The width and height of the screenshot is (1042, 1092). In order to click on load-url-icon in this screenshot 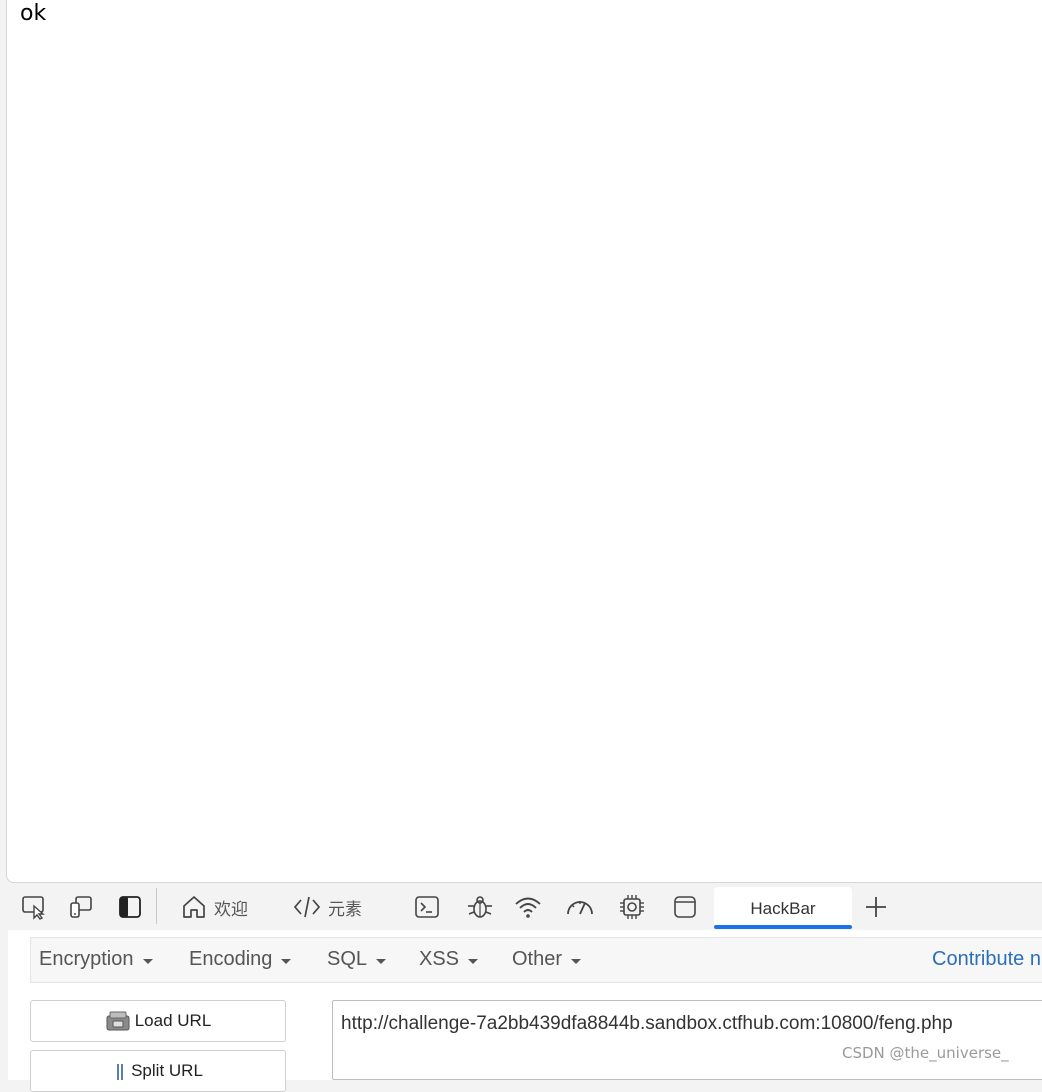, I will do `click(118, 1021)`.